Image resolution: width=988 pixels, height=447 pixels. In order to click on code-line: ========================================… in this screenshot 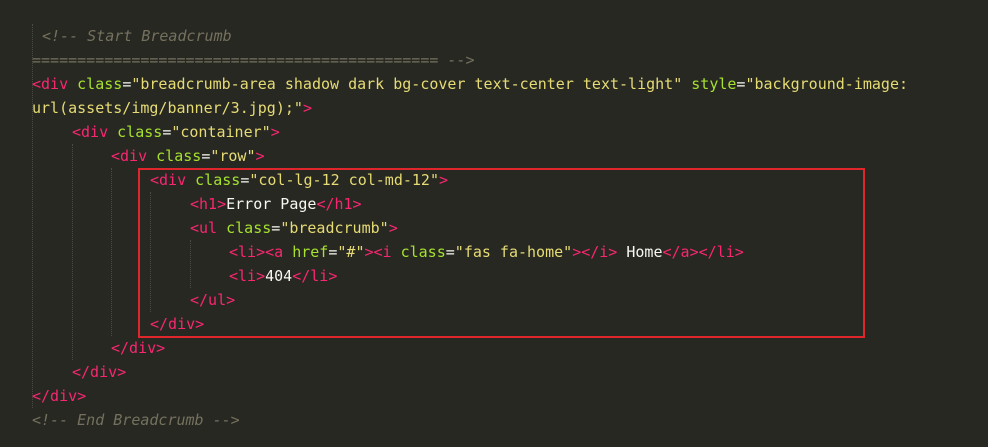, I will do `click(253, 60)`.